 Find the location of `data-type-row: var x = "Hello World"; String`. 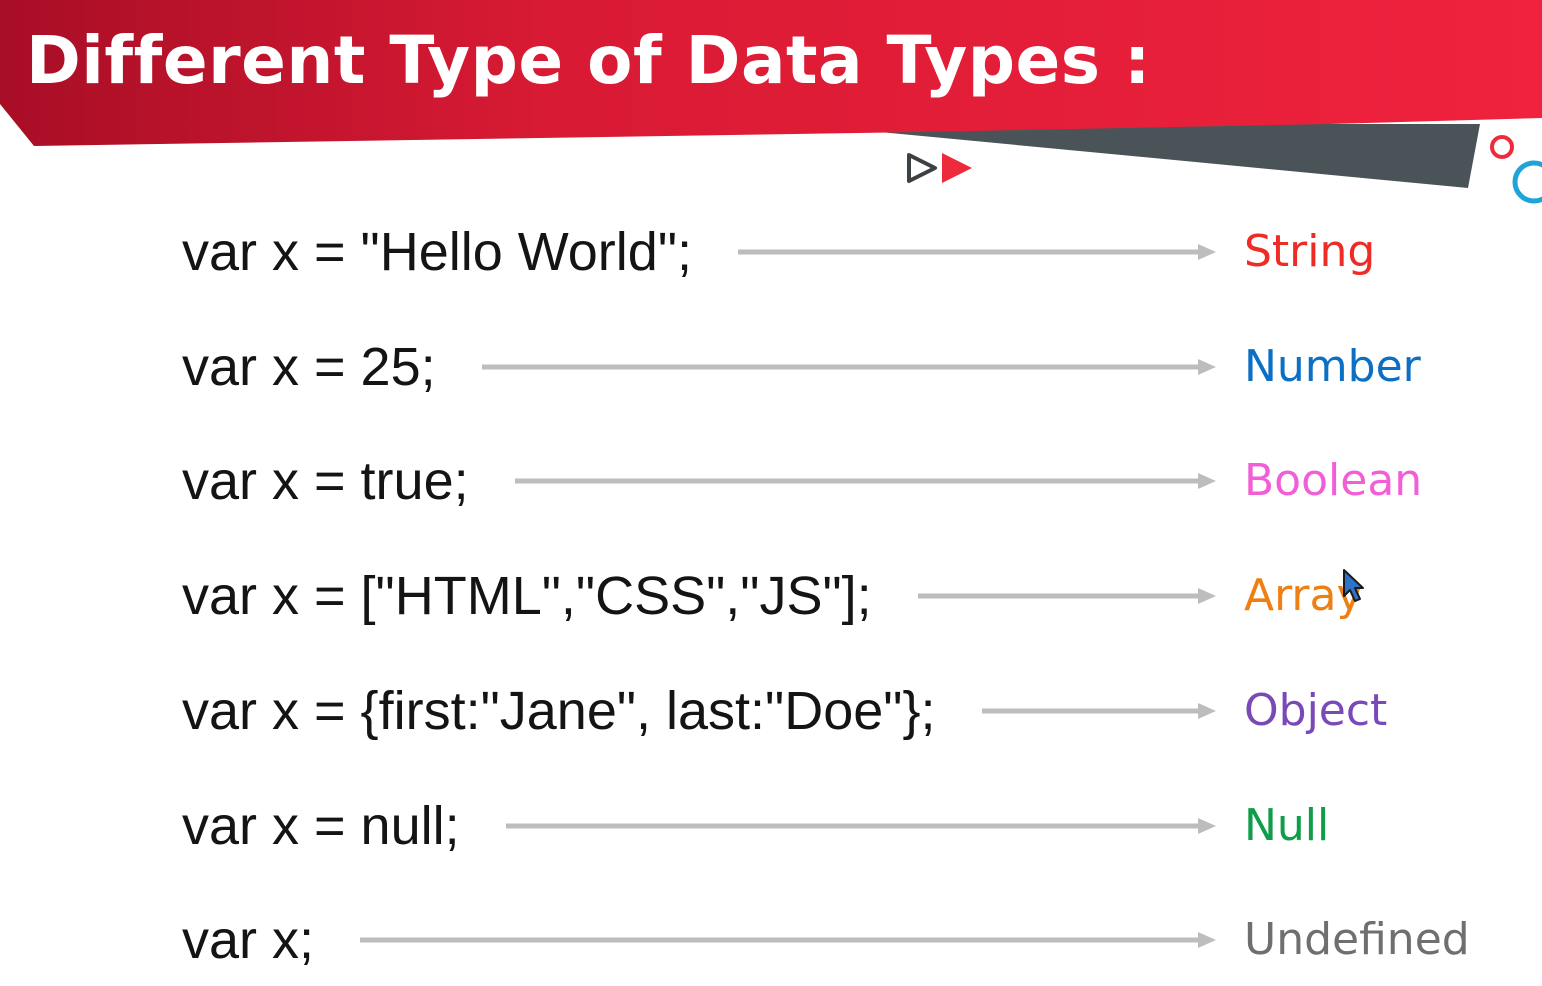

data-type-row: var x = "Hello World"; String is located at coordinates (852, 252).